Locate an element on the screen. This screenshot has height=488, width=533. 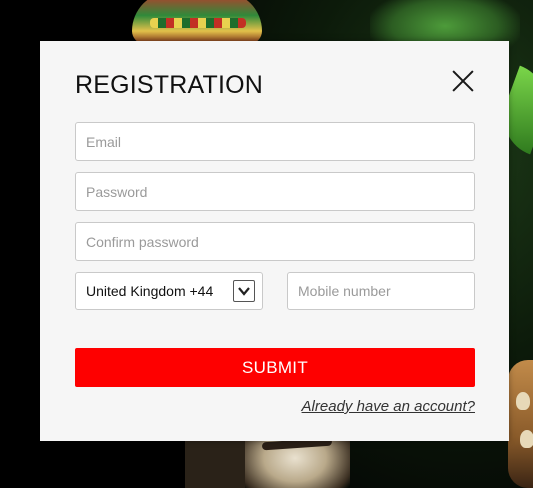
mobile-number-field is located at coordinates (381, 291).